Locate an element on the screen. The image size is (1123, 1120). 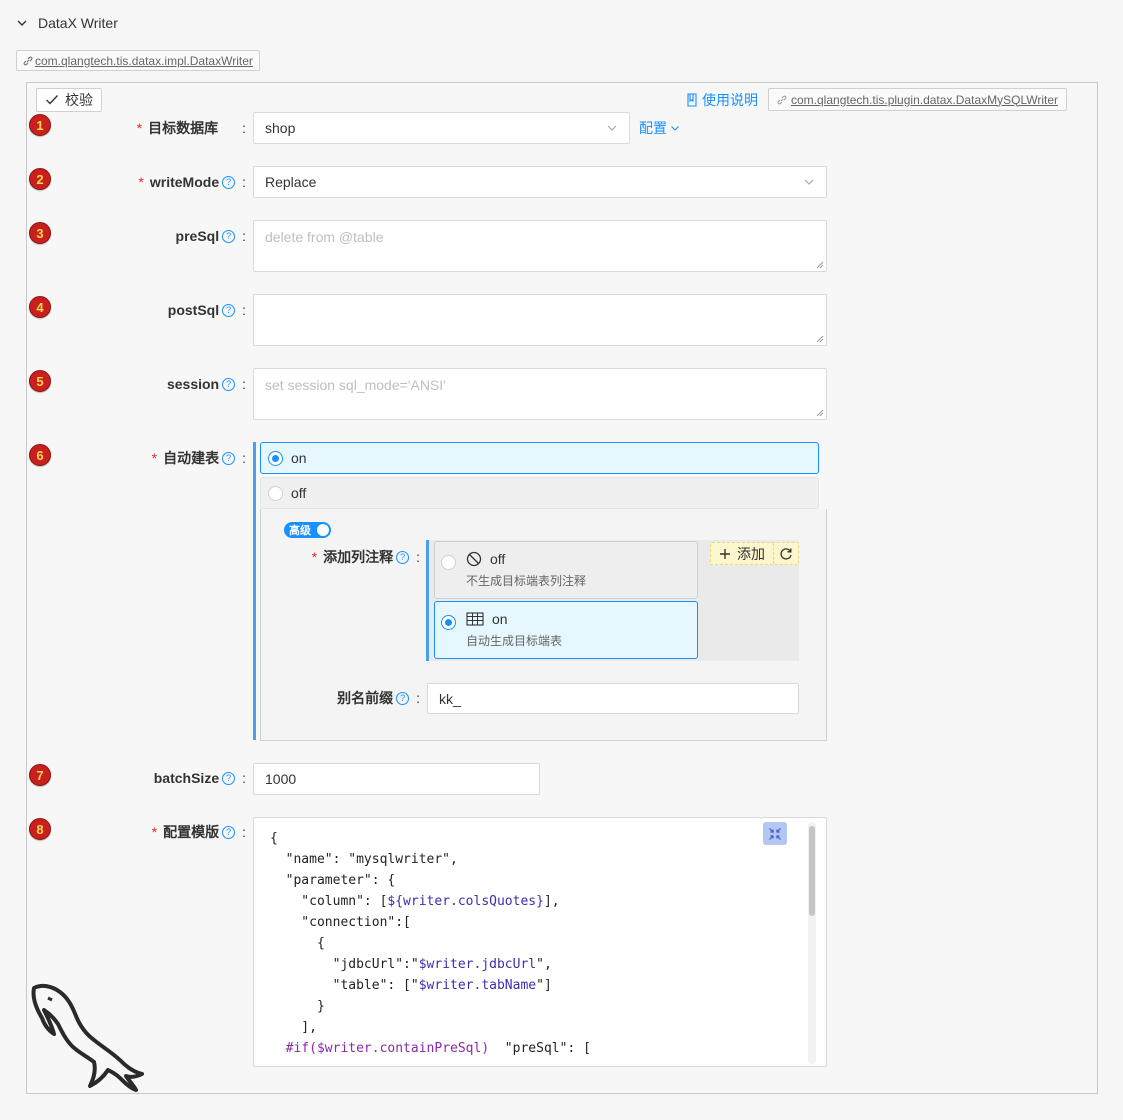
doc-link: 使用说明 is located at coordinates (722, 100).